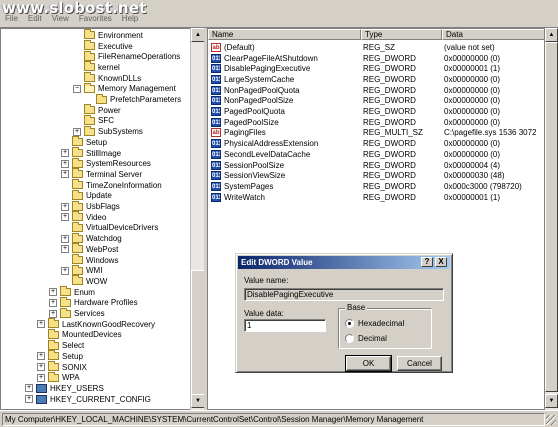 Image resolution: width=558 pixels, height=427 pixels. Describe the element at coordinates (146, 100) in the screenshot. I see `tree-item-label: PrefetchParameters` at that location.